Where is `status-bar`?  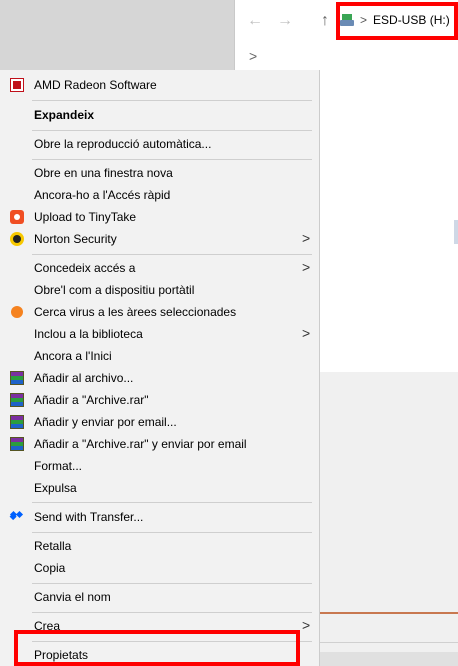 status-bar is located at coordinates (389, 659).